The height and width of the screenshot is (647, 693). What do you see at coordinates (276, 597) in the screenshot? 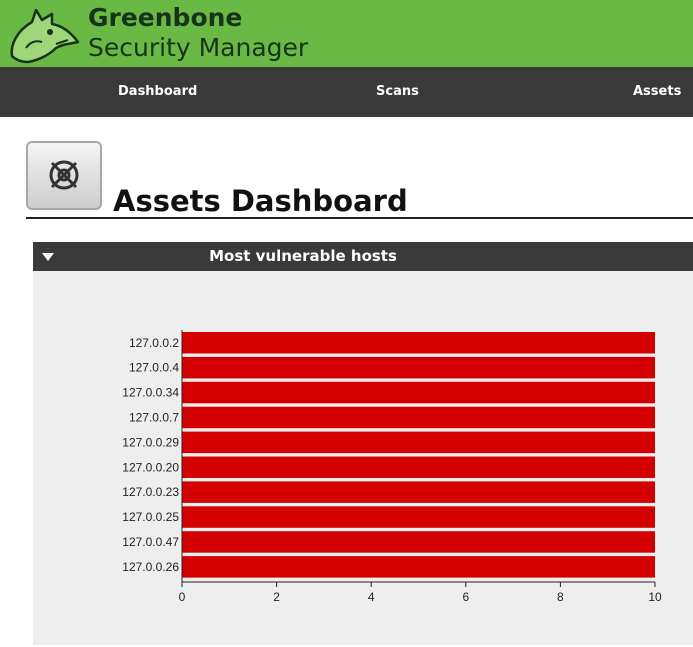
I see `x-tick-label: 2` at bounding box center [276, 597].